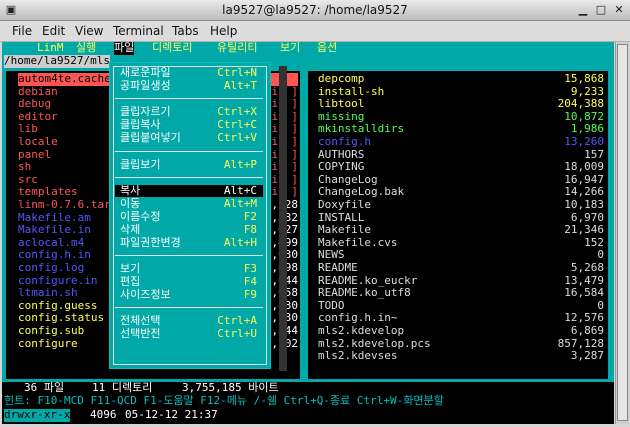 The width and height of the screenshot is (630, 427). I want to click on popup-item-label: 클립붙여넣기, so click(150, 137).